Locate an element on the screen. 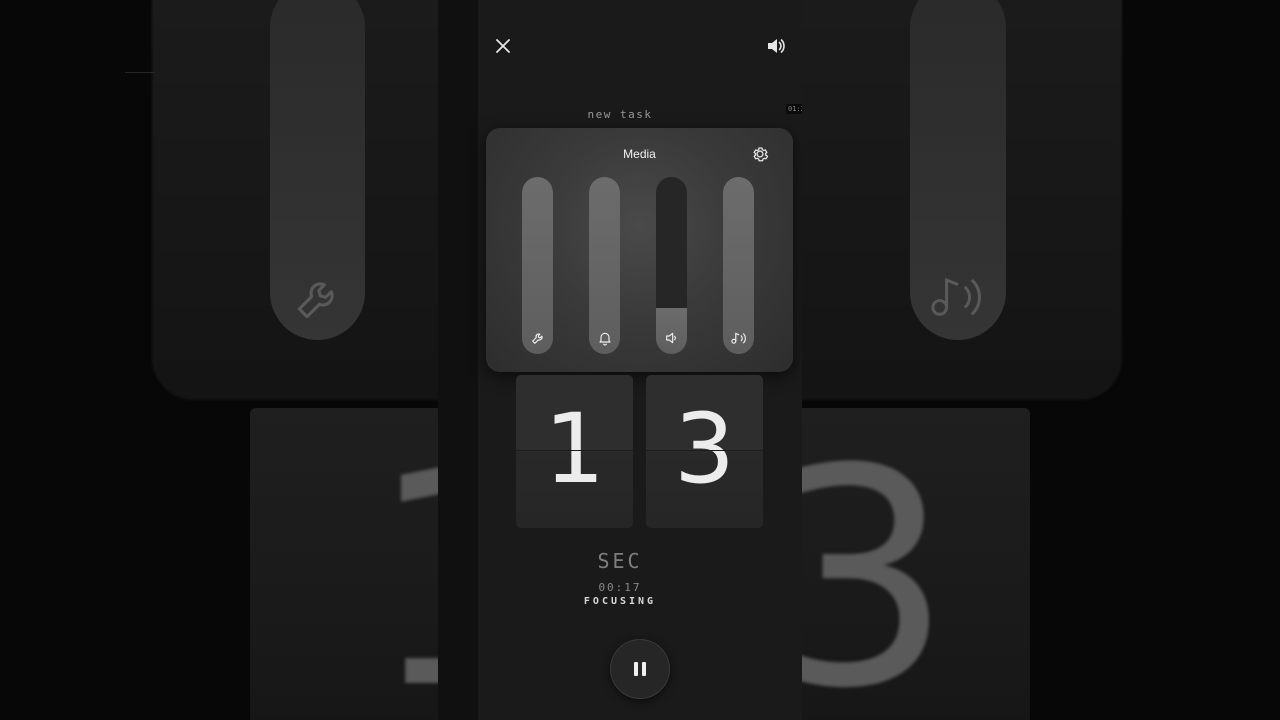 The image size is (1280, 720). bg-wrench-icon is located at coordinates (315, 300).